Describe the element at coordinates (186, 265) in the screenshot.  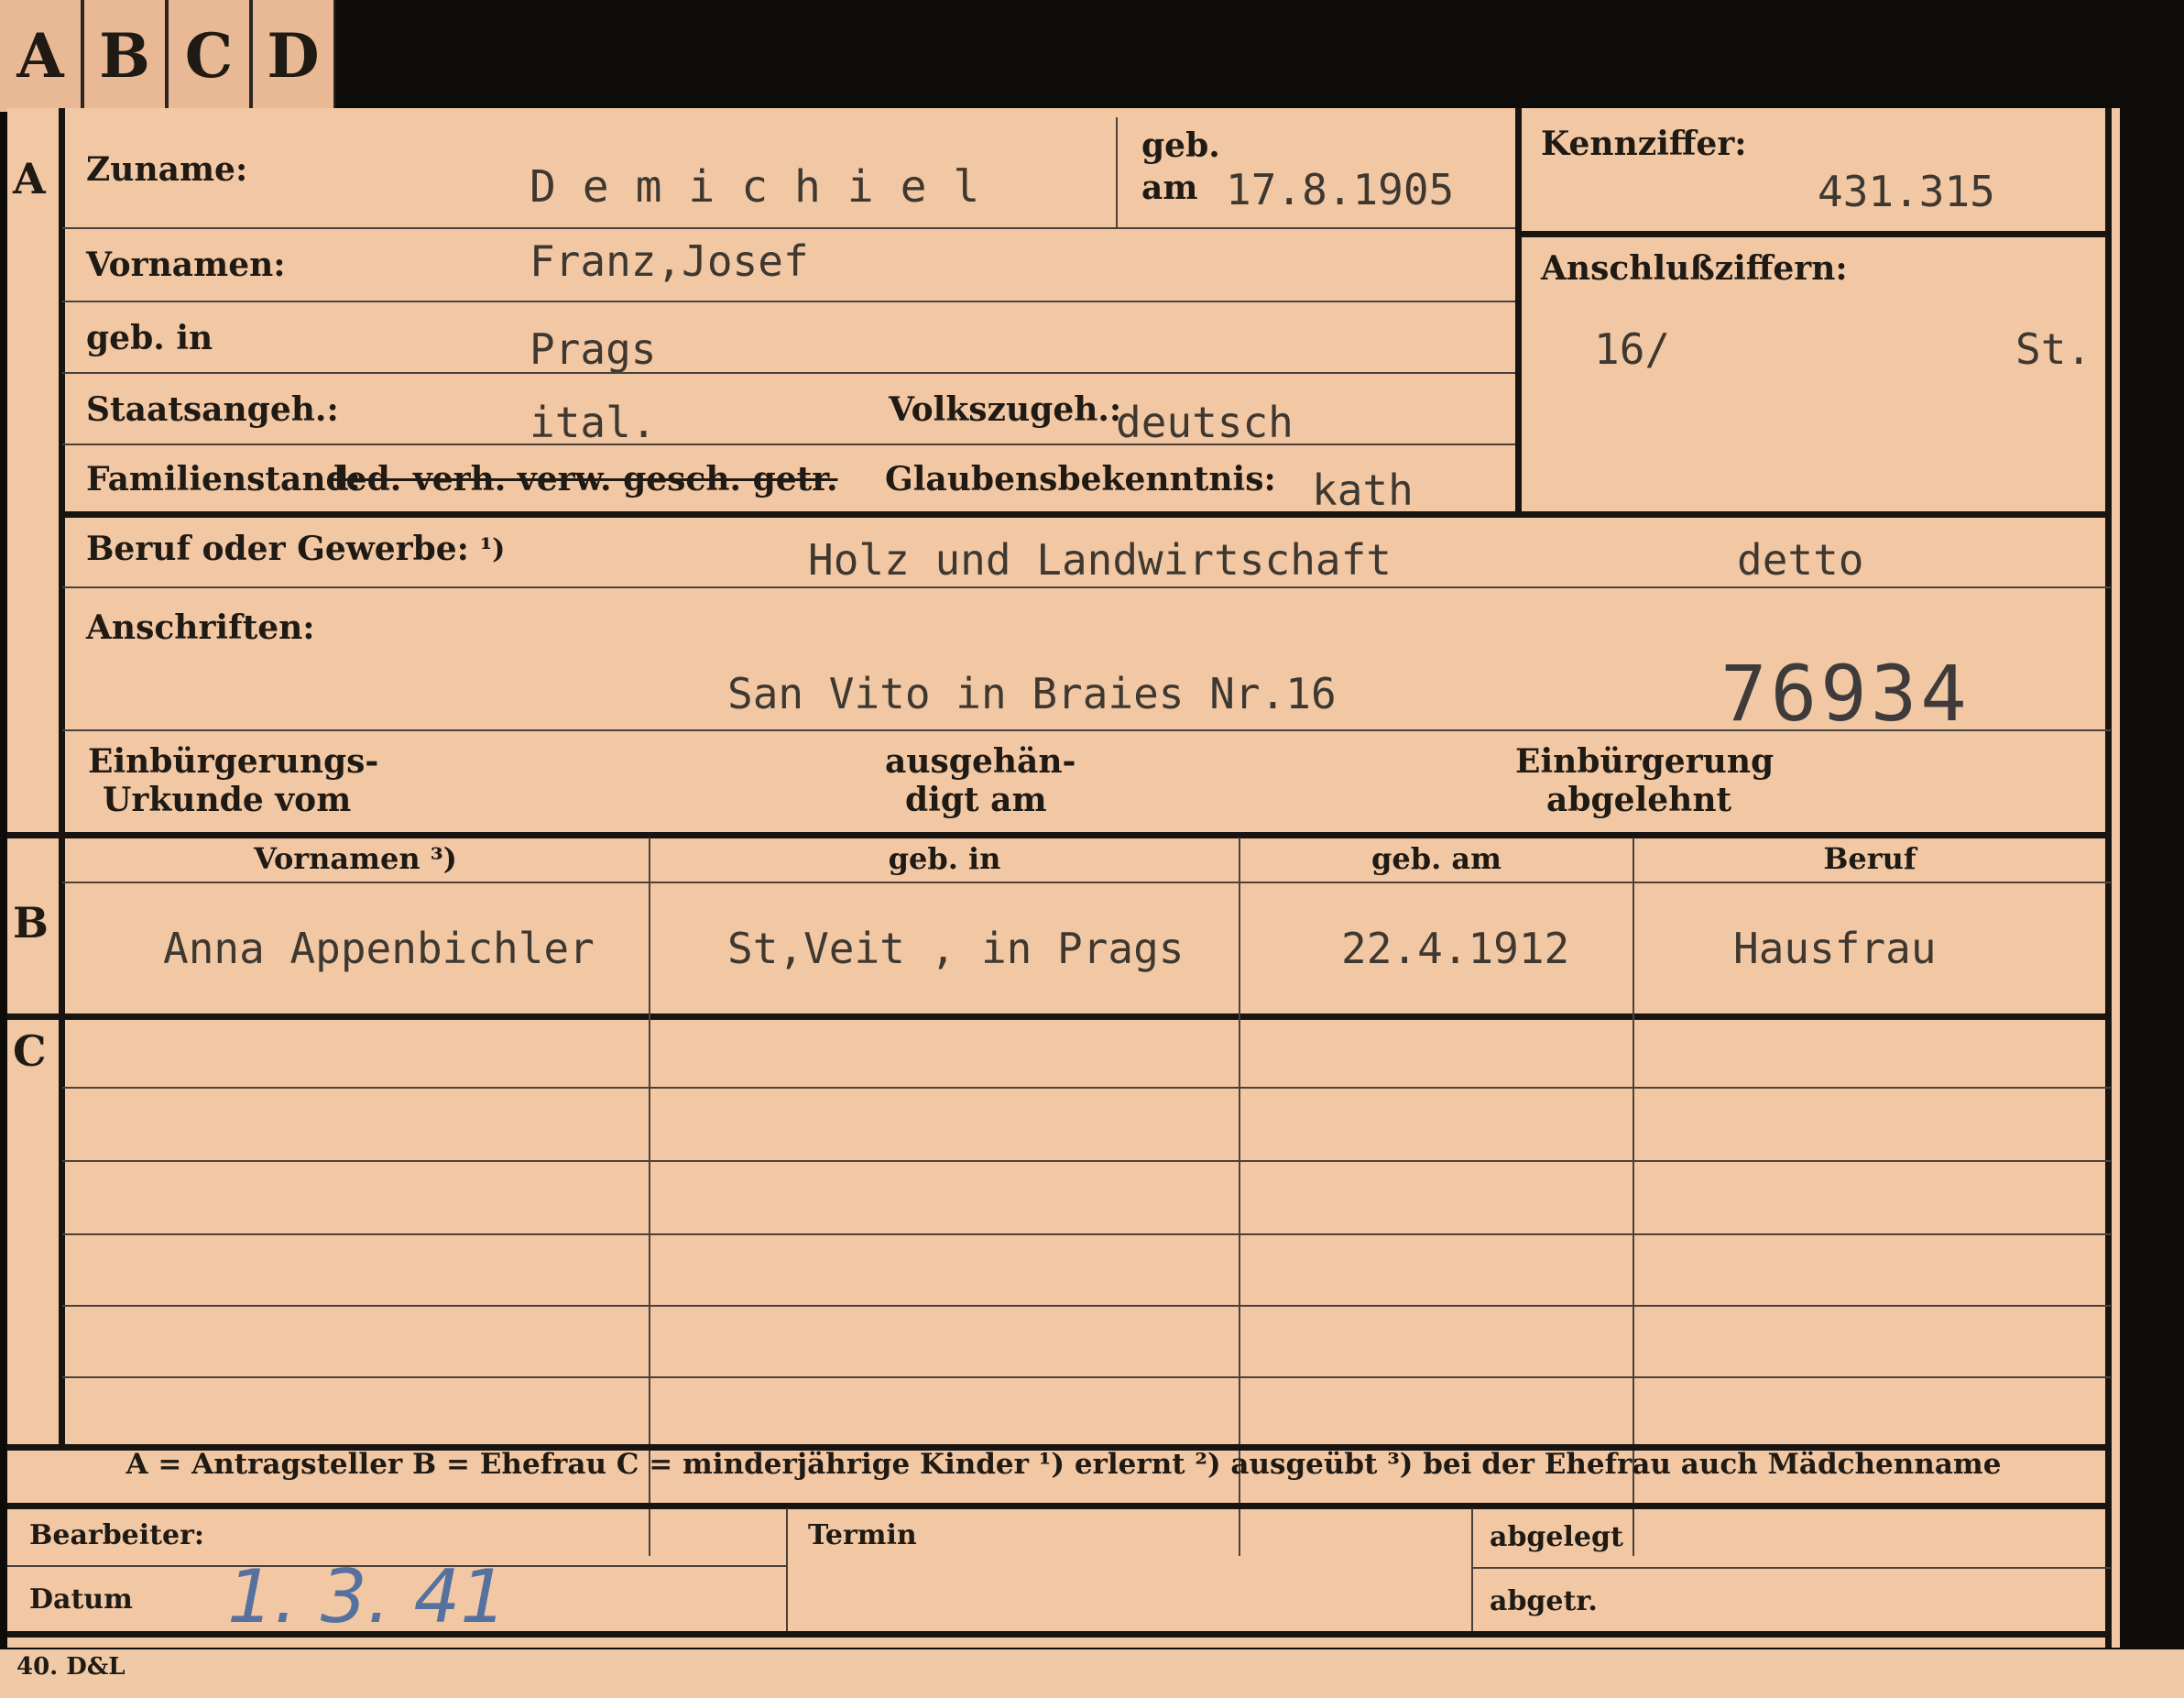
I see `vornamen-label: Vornamen:` at that location.